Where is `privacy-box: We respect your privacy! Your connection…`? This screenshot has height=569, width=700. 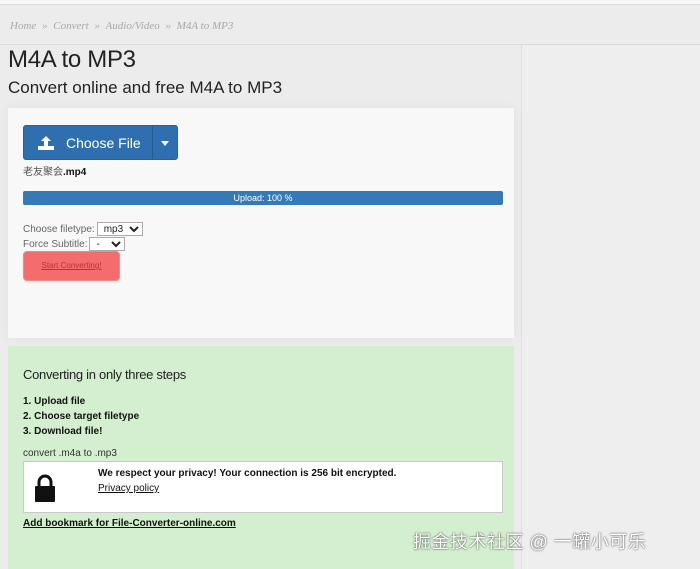 privacy-box: We respect your privacy! Your connection… is located at coordinates (263, 487).